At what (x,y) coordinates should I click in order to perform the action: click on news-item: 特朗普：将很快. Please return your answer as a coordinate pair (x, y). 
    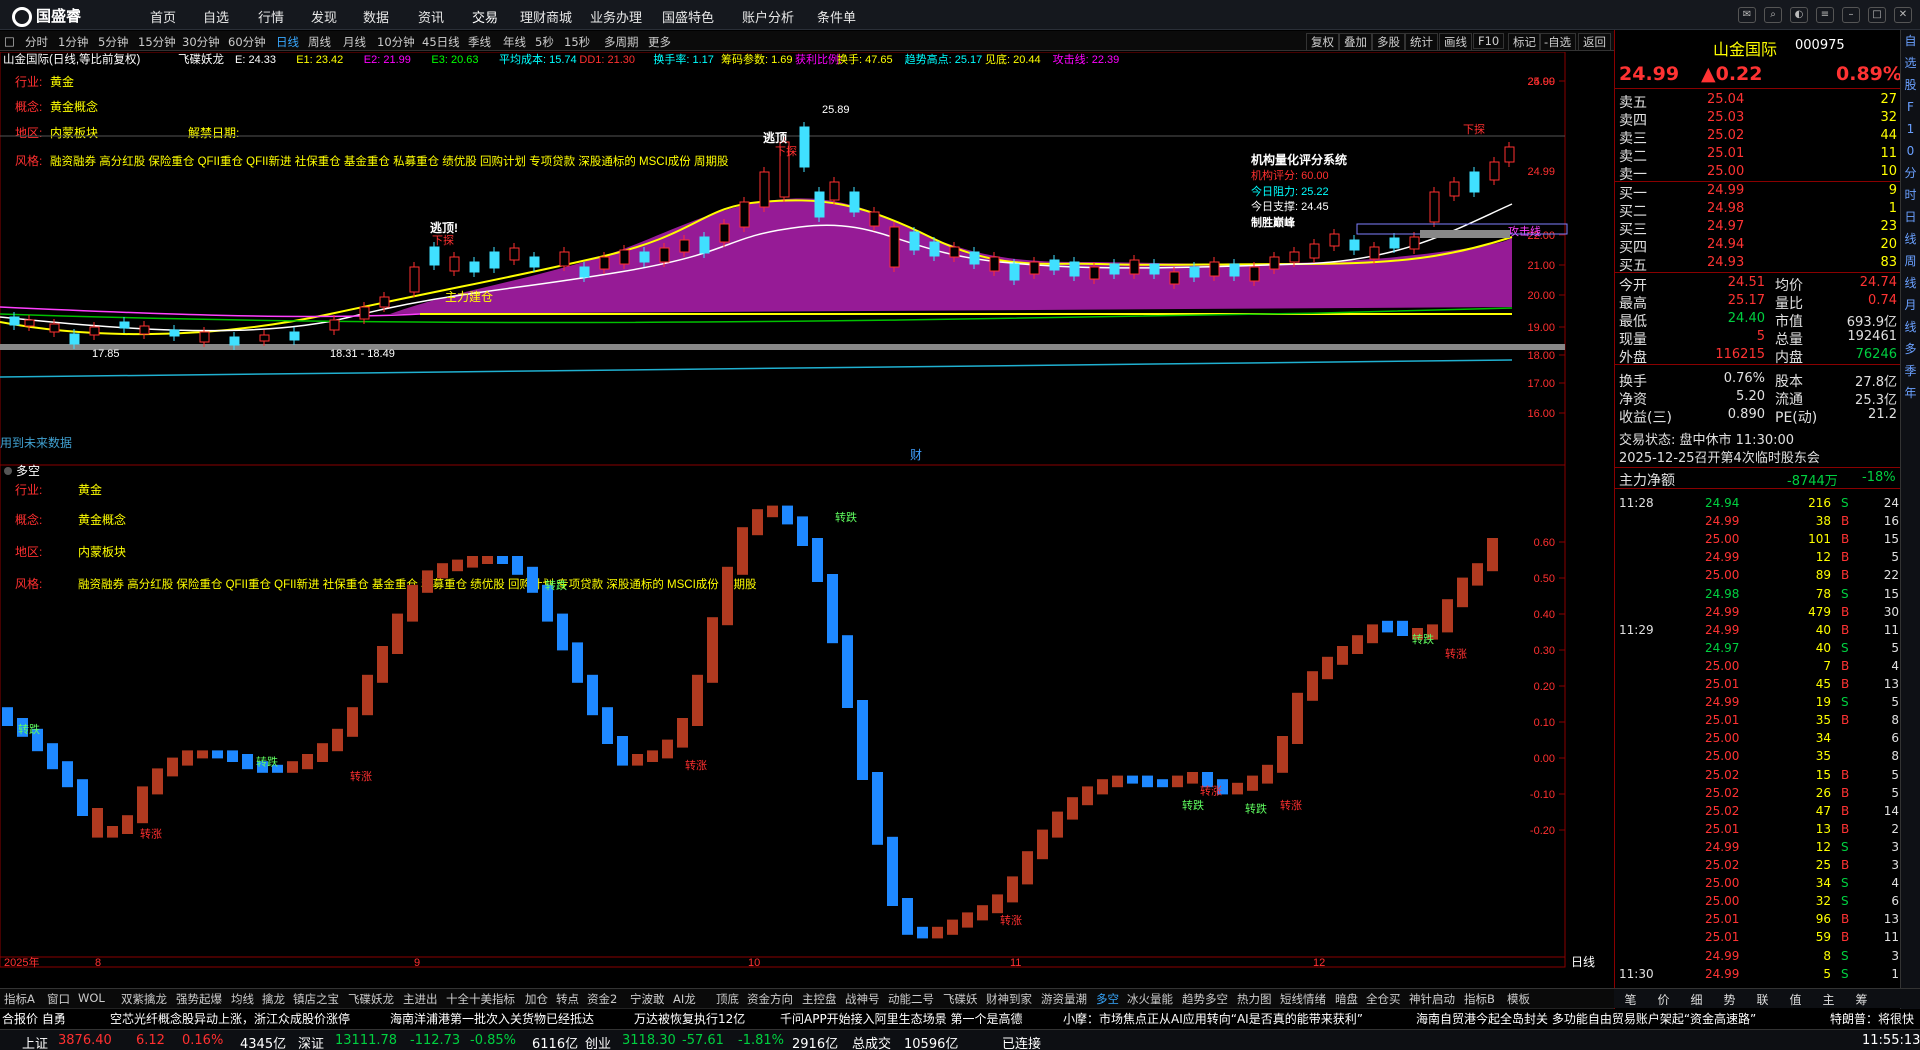
    Looking at the image, I should click on (1872, 1018).